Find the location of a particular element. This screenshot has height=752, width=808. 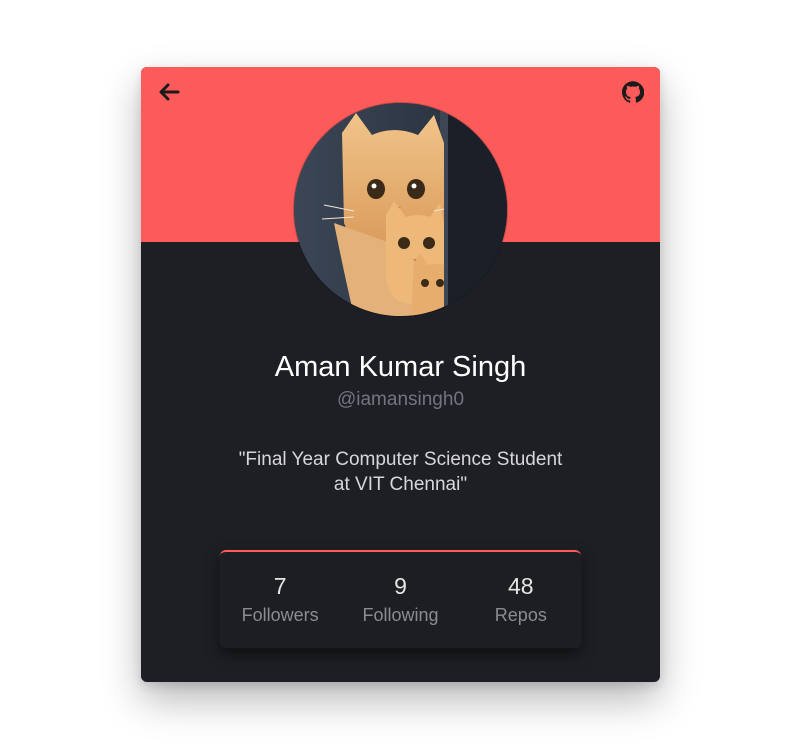

profile-handle: @iamansingh0 is located at coordinates (400, 400).